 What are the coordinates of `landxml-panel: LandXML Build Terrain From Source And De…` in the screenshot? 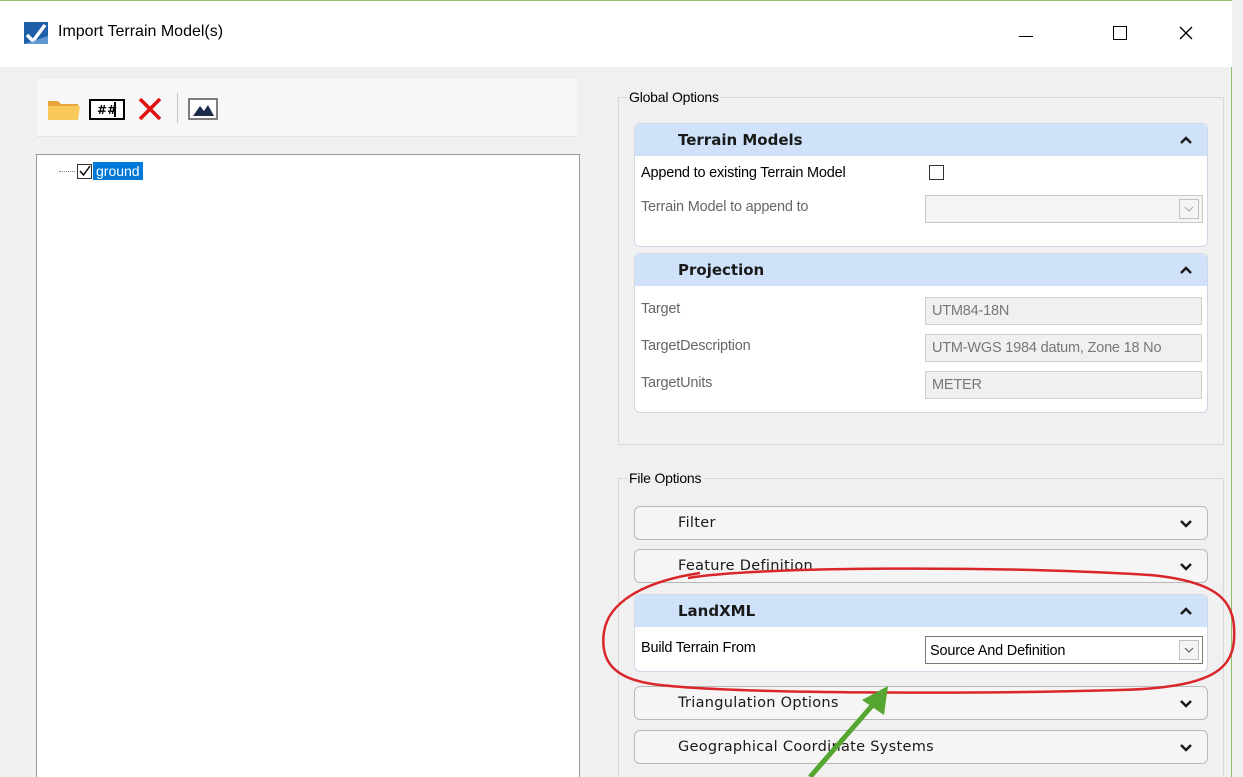 It's located at (921, 633).